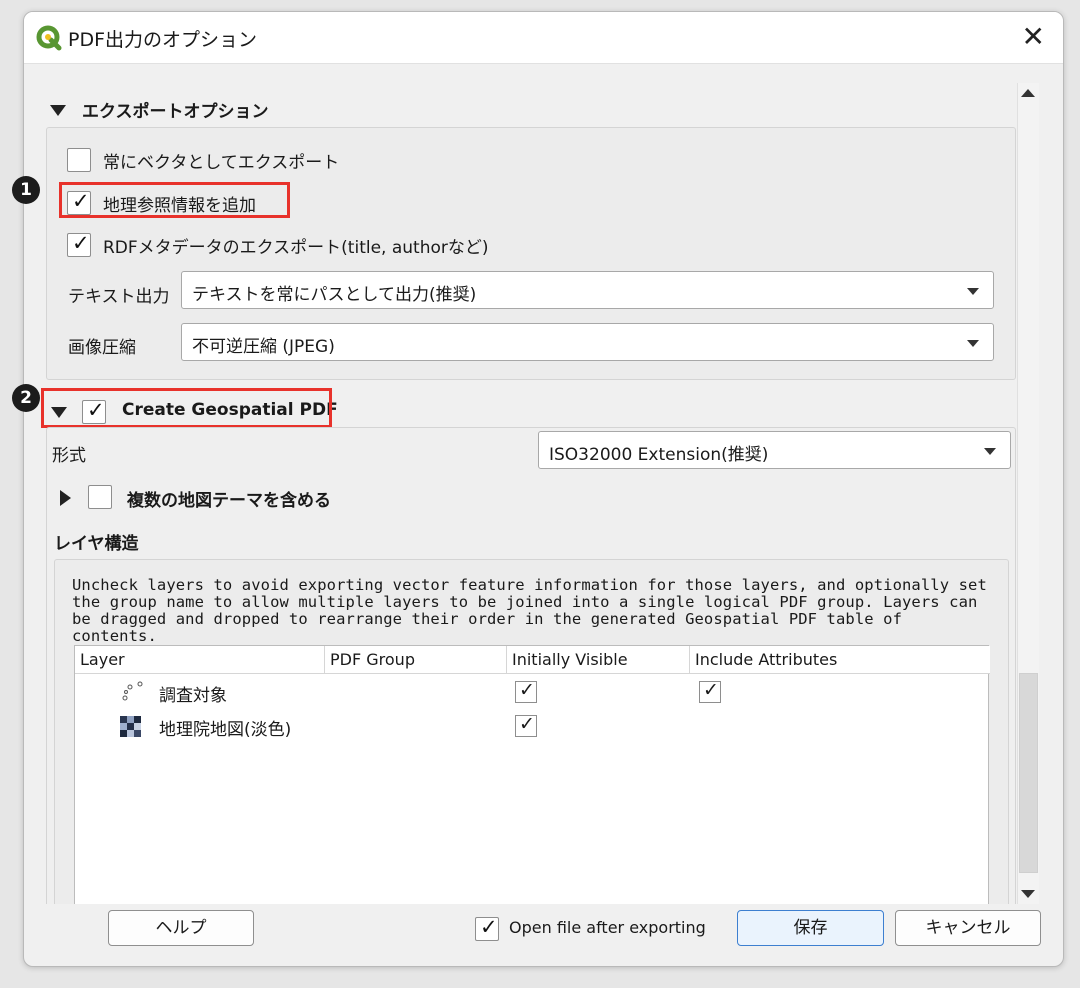 The height and width of the screenshot is (988, 1080). I want to click on save-button: 保存, so click(810, 928).